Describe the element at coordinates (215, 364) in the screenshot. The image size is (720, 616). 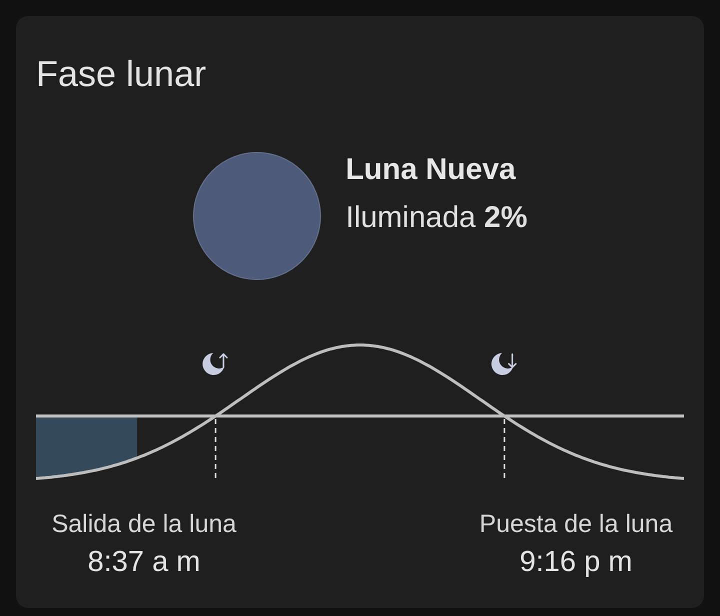
I see `moonrise-icon` at that location.